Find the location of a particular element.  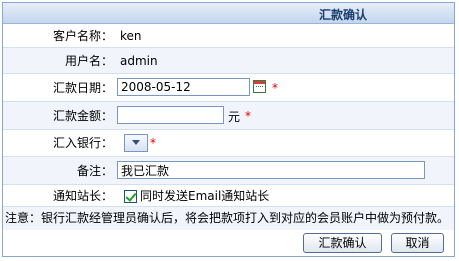

chevron-down-icon is located at coordinates (136, 142).